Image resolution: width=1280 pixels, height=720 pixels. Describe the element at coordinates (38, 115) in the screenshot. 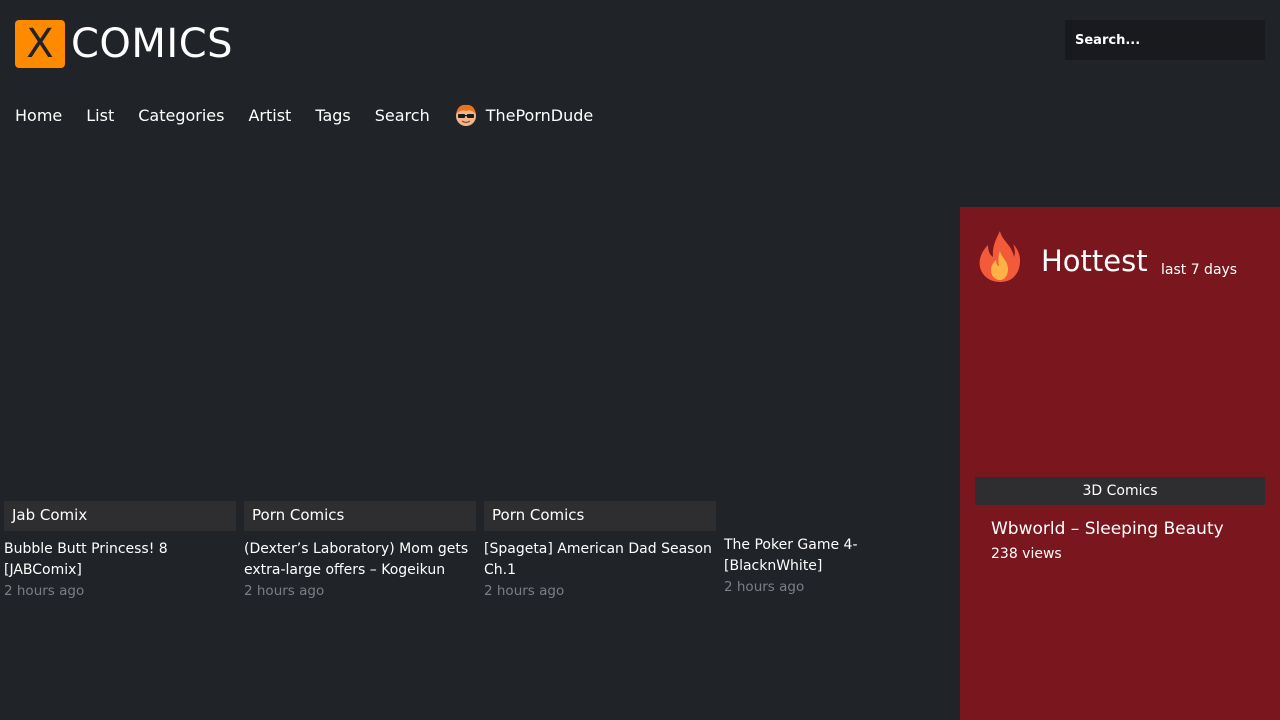

I see `nav-home: Home` at that location.